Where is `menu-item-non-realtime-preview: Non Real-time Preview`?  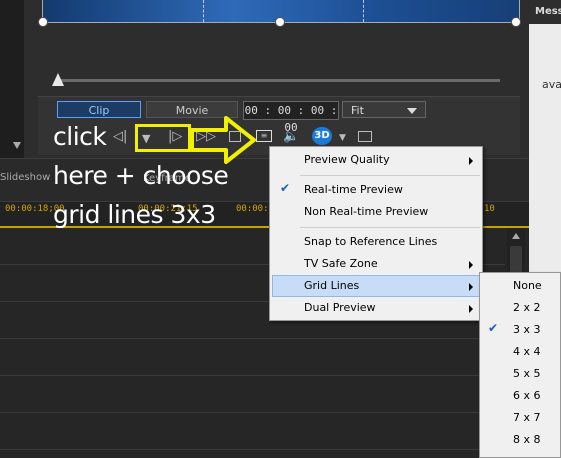 menu-item-non-realtime-preview: Non Real-time Preview is located at coordinates (366, 211).